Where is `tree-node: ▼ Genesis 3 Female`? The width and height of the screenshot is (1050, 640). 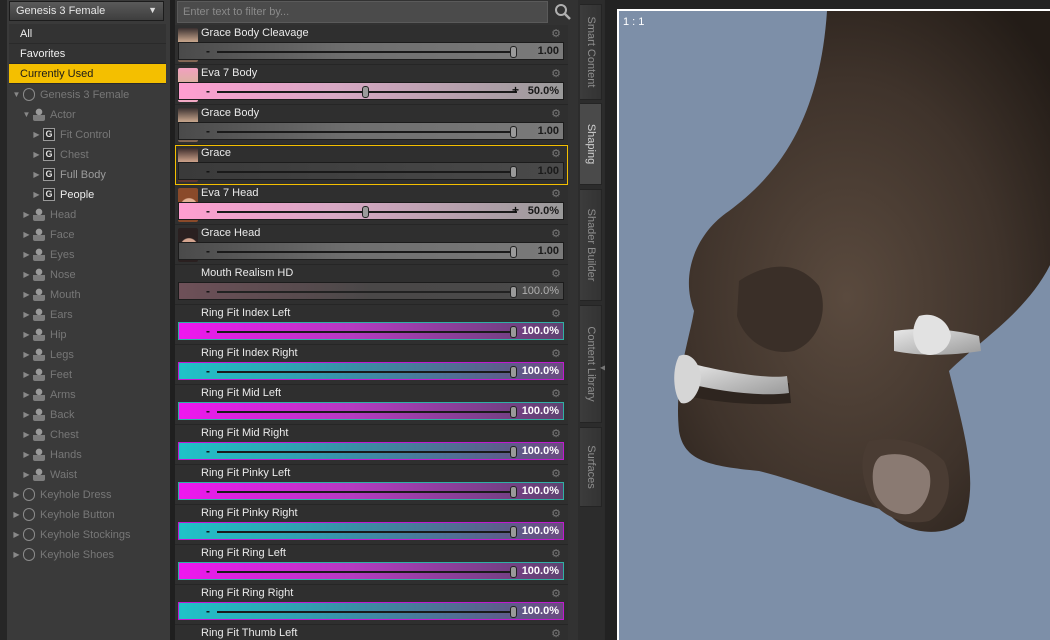
tree-node: ▼ Genesis 3 Female is located at coordinates (87, 95).